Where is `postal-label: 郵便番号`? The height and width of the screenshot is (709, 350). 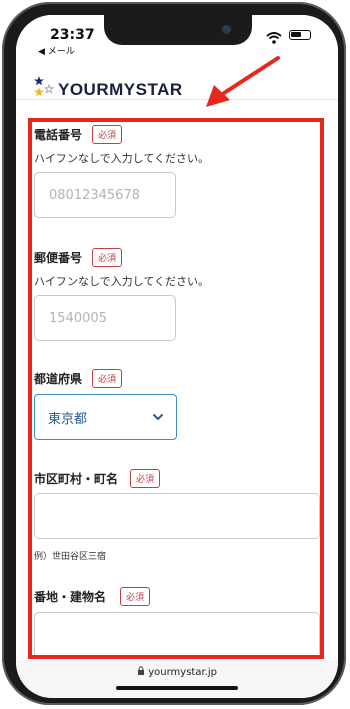
postal-label: 郵便番号 is located at coordinates (58, 258).